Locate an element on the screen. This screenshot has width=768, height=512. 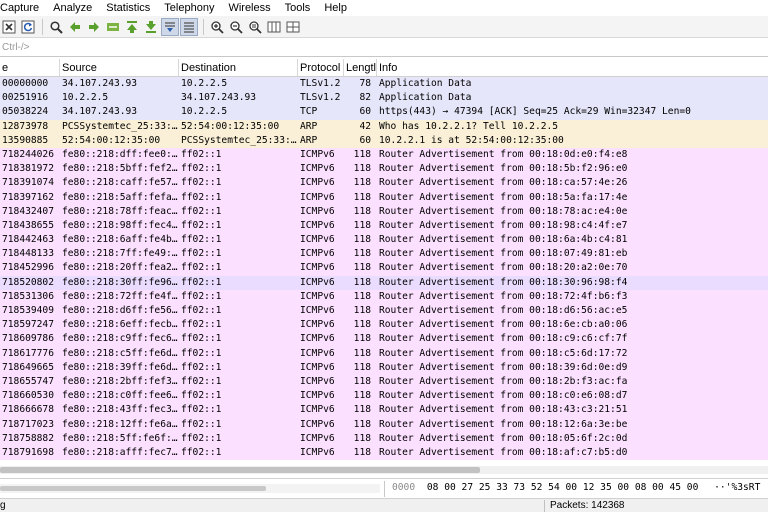
zoom-in-icon is located at coordinates (217, 27).